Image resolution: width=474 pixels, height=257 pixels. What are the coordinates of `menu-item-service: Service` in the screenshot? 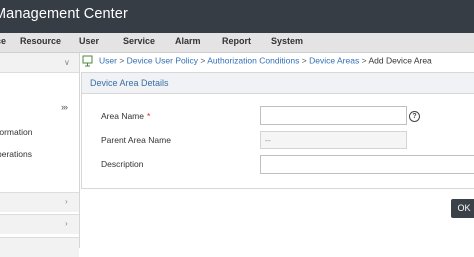 It's located at (139, 41).